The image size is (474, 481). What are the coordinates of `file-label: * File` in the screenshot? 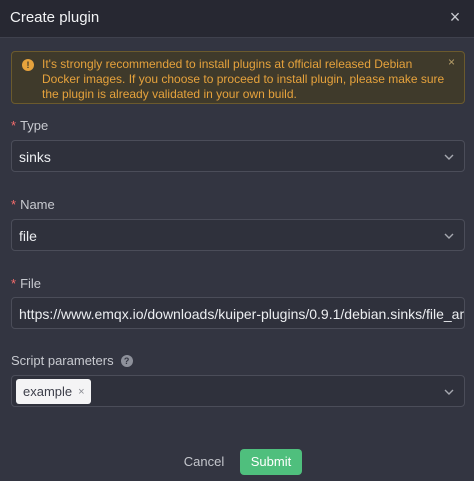 It's located at (26, 283).